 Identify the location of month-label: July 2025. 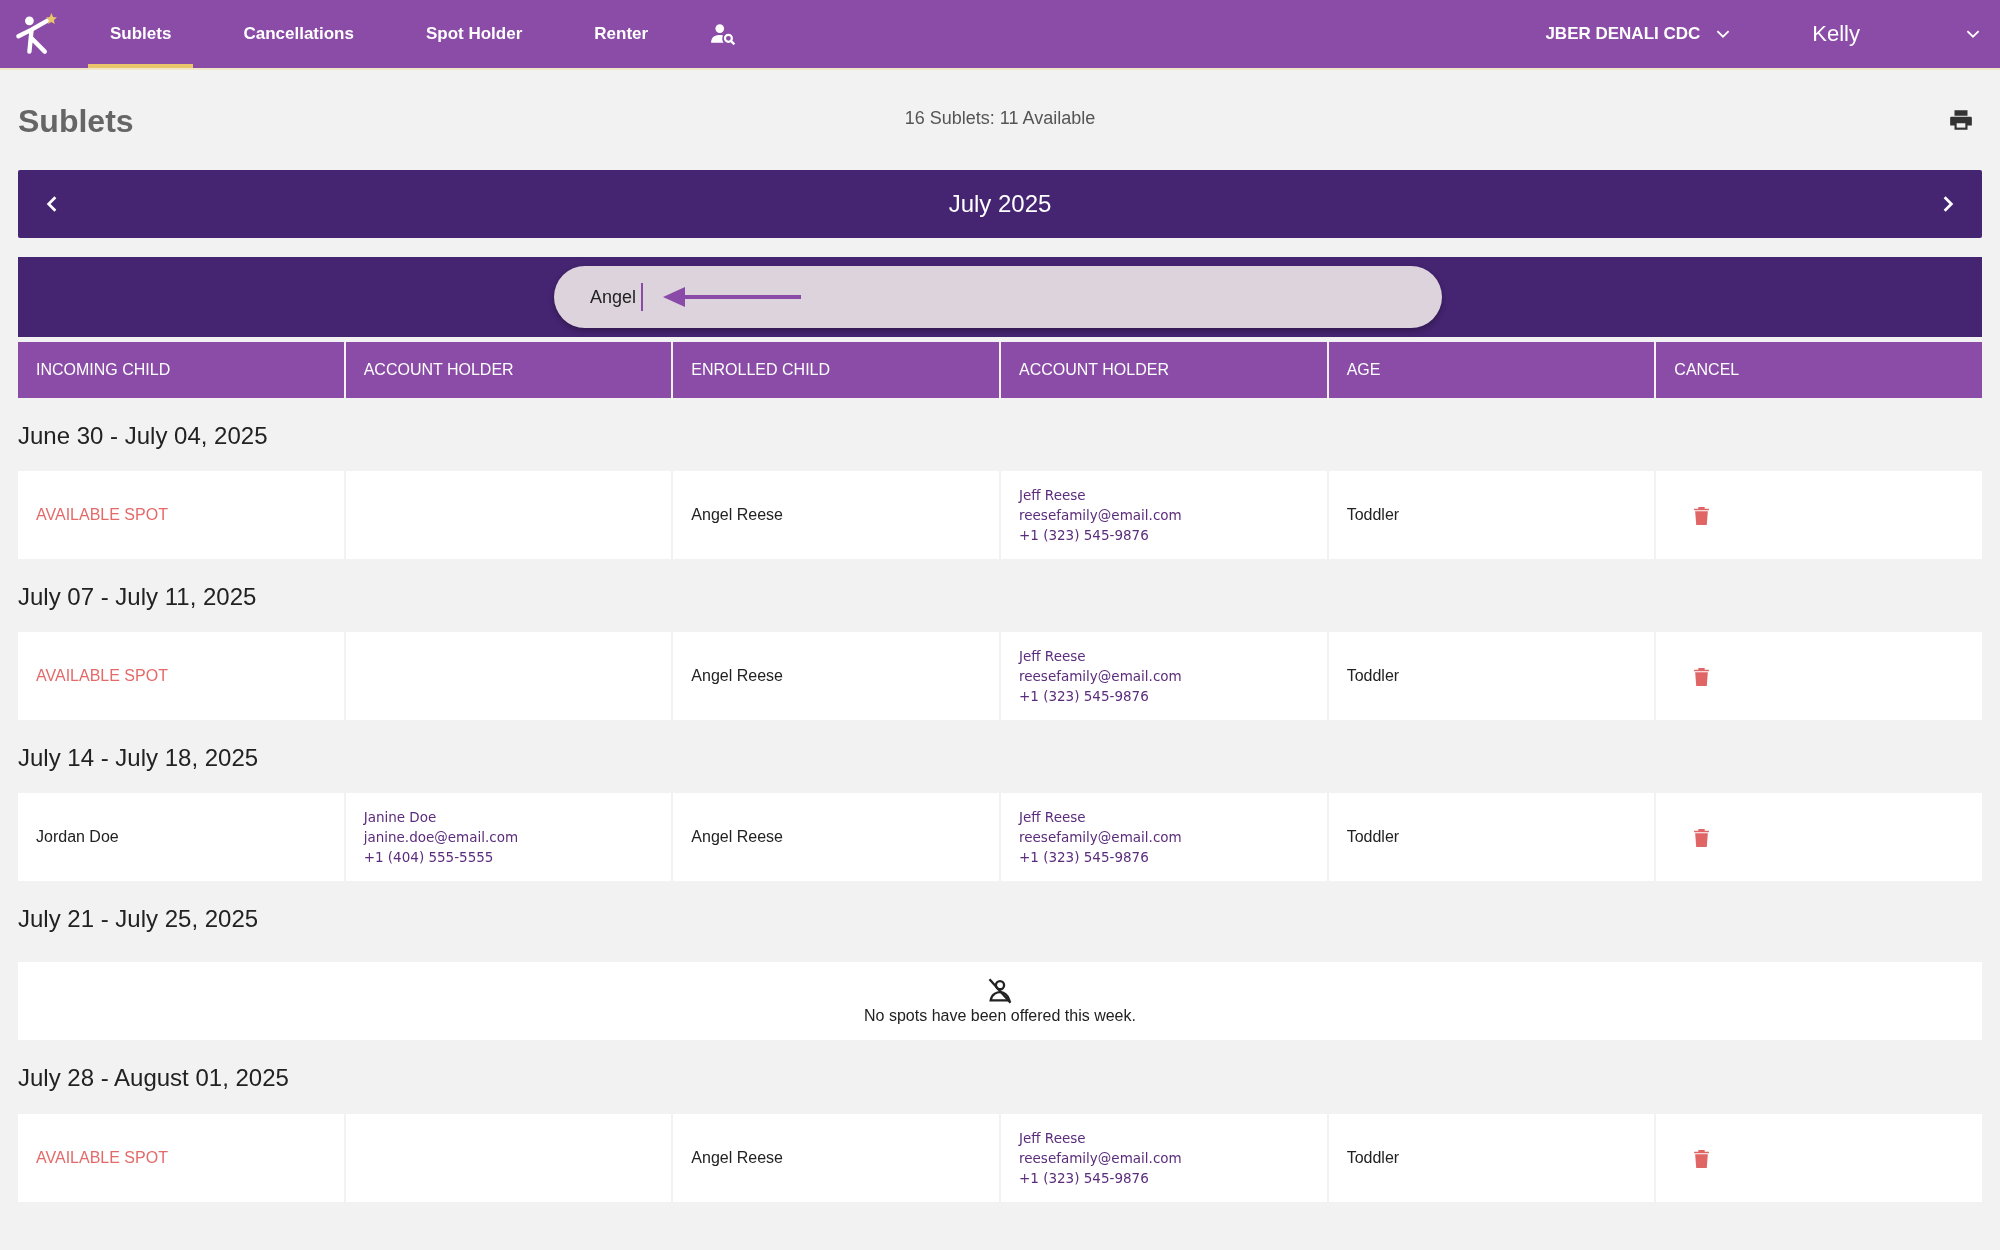
(1000, 204).